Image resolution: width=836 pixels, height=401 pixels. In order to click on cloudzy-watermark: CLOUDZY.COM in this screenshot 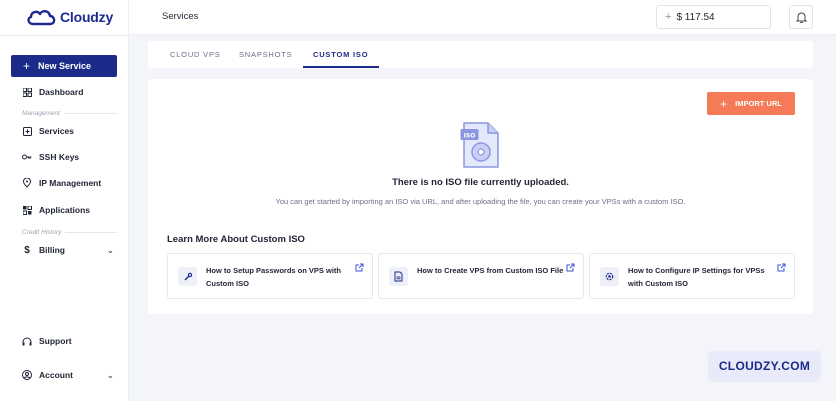, I will do `click(764, 365)`.